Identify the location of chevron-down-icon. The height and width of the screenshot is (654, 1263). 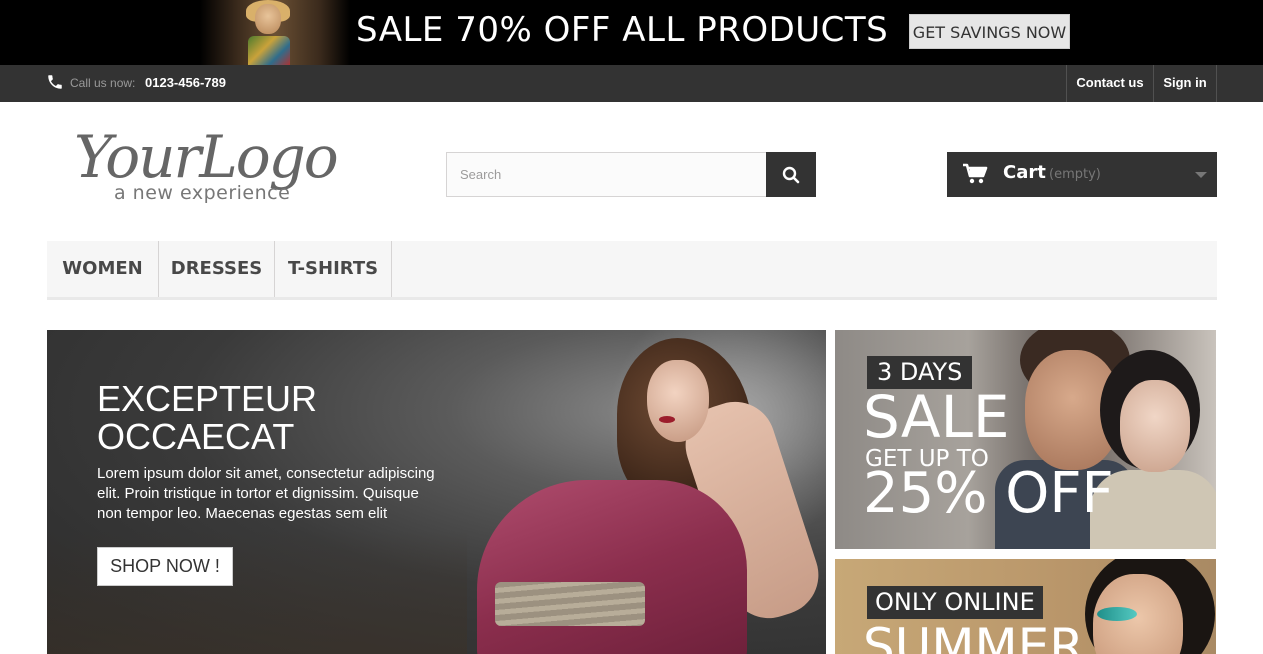
(1201, 175).